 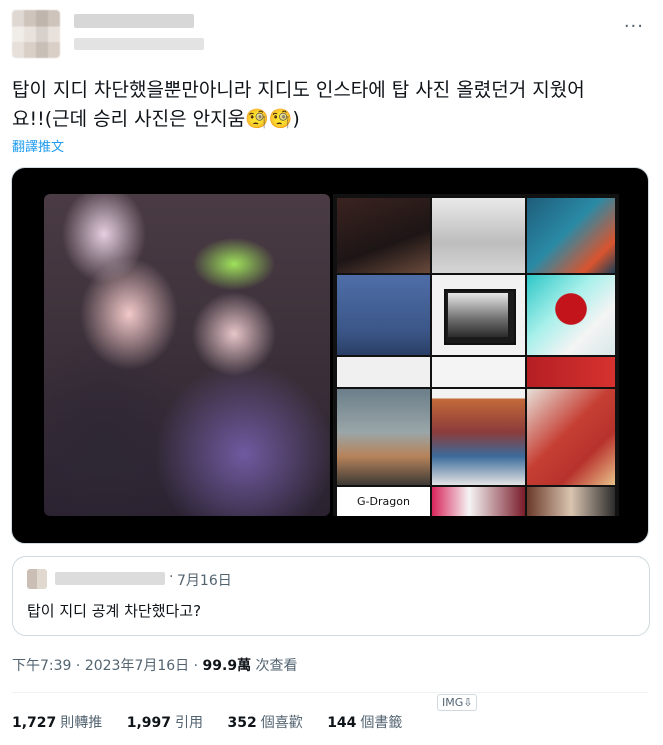 What do you see at coordinates (634, 26) in the screenshot?
I see `more-icon: ···` at bounding box center [634, 26].